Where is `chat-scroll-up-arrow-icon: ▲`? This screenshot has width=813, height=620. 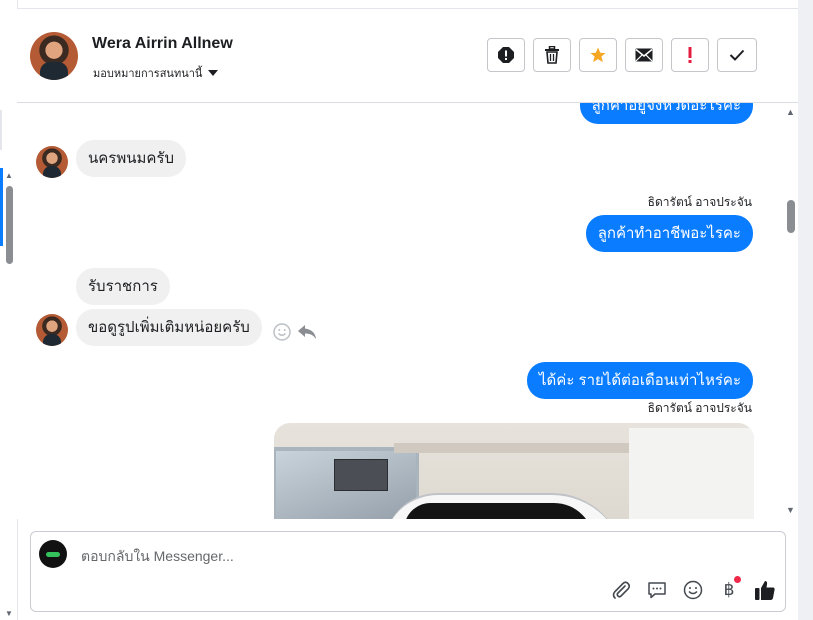
chat-scroll-up-arrow-icon: ▲ is located at coordinates (790, 112).